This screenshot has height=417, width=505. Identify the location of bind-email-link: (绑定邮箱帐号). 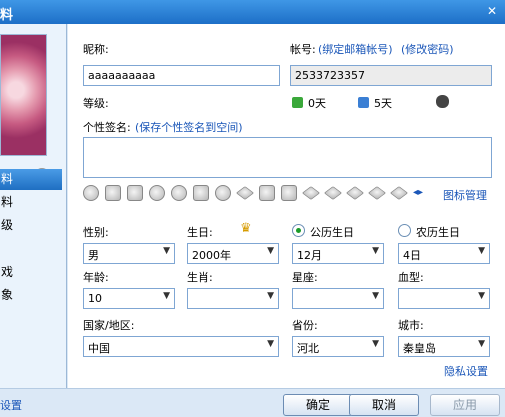
(355, 49).